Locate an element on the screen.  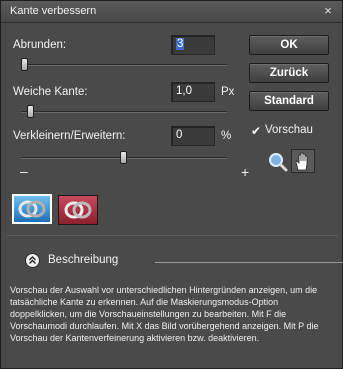
preview-mode-blue-button is located at coordinates (32, 209).